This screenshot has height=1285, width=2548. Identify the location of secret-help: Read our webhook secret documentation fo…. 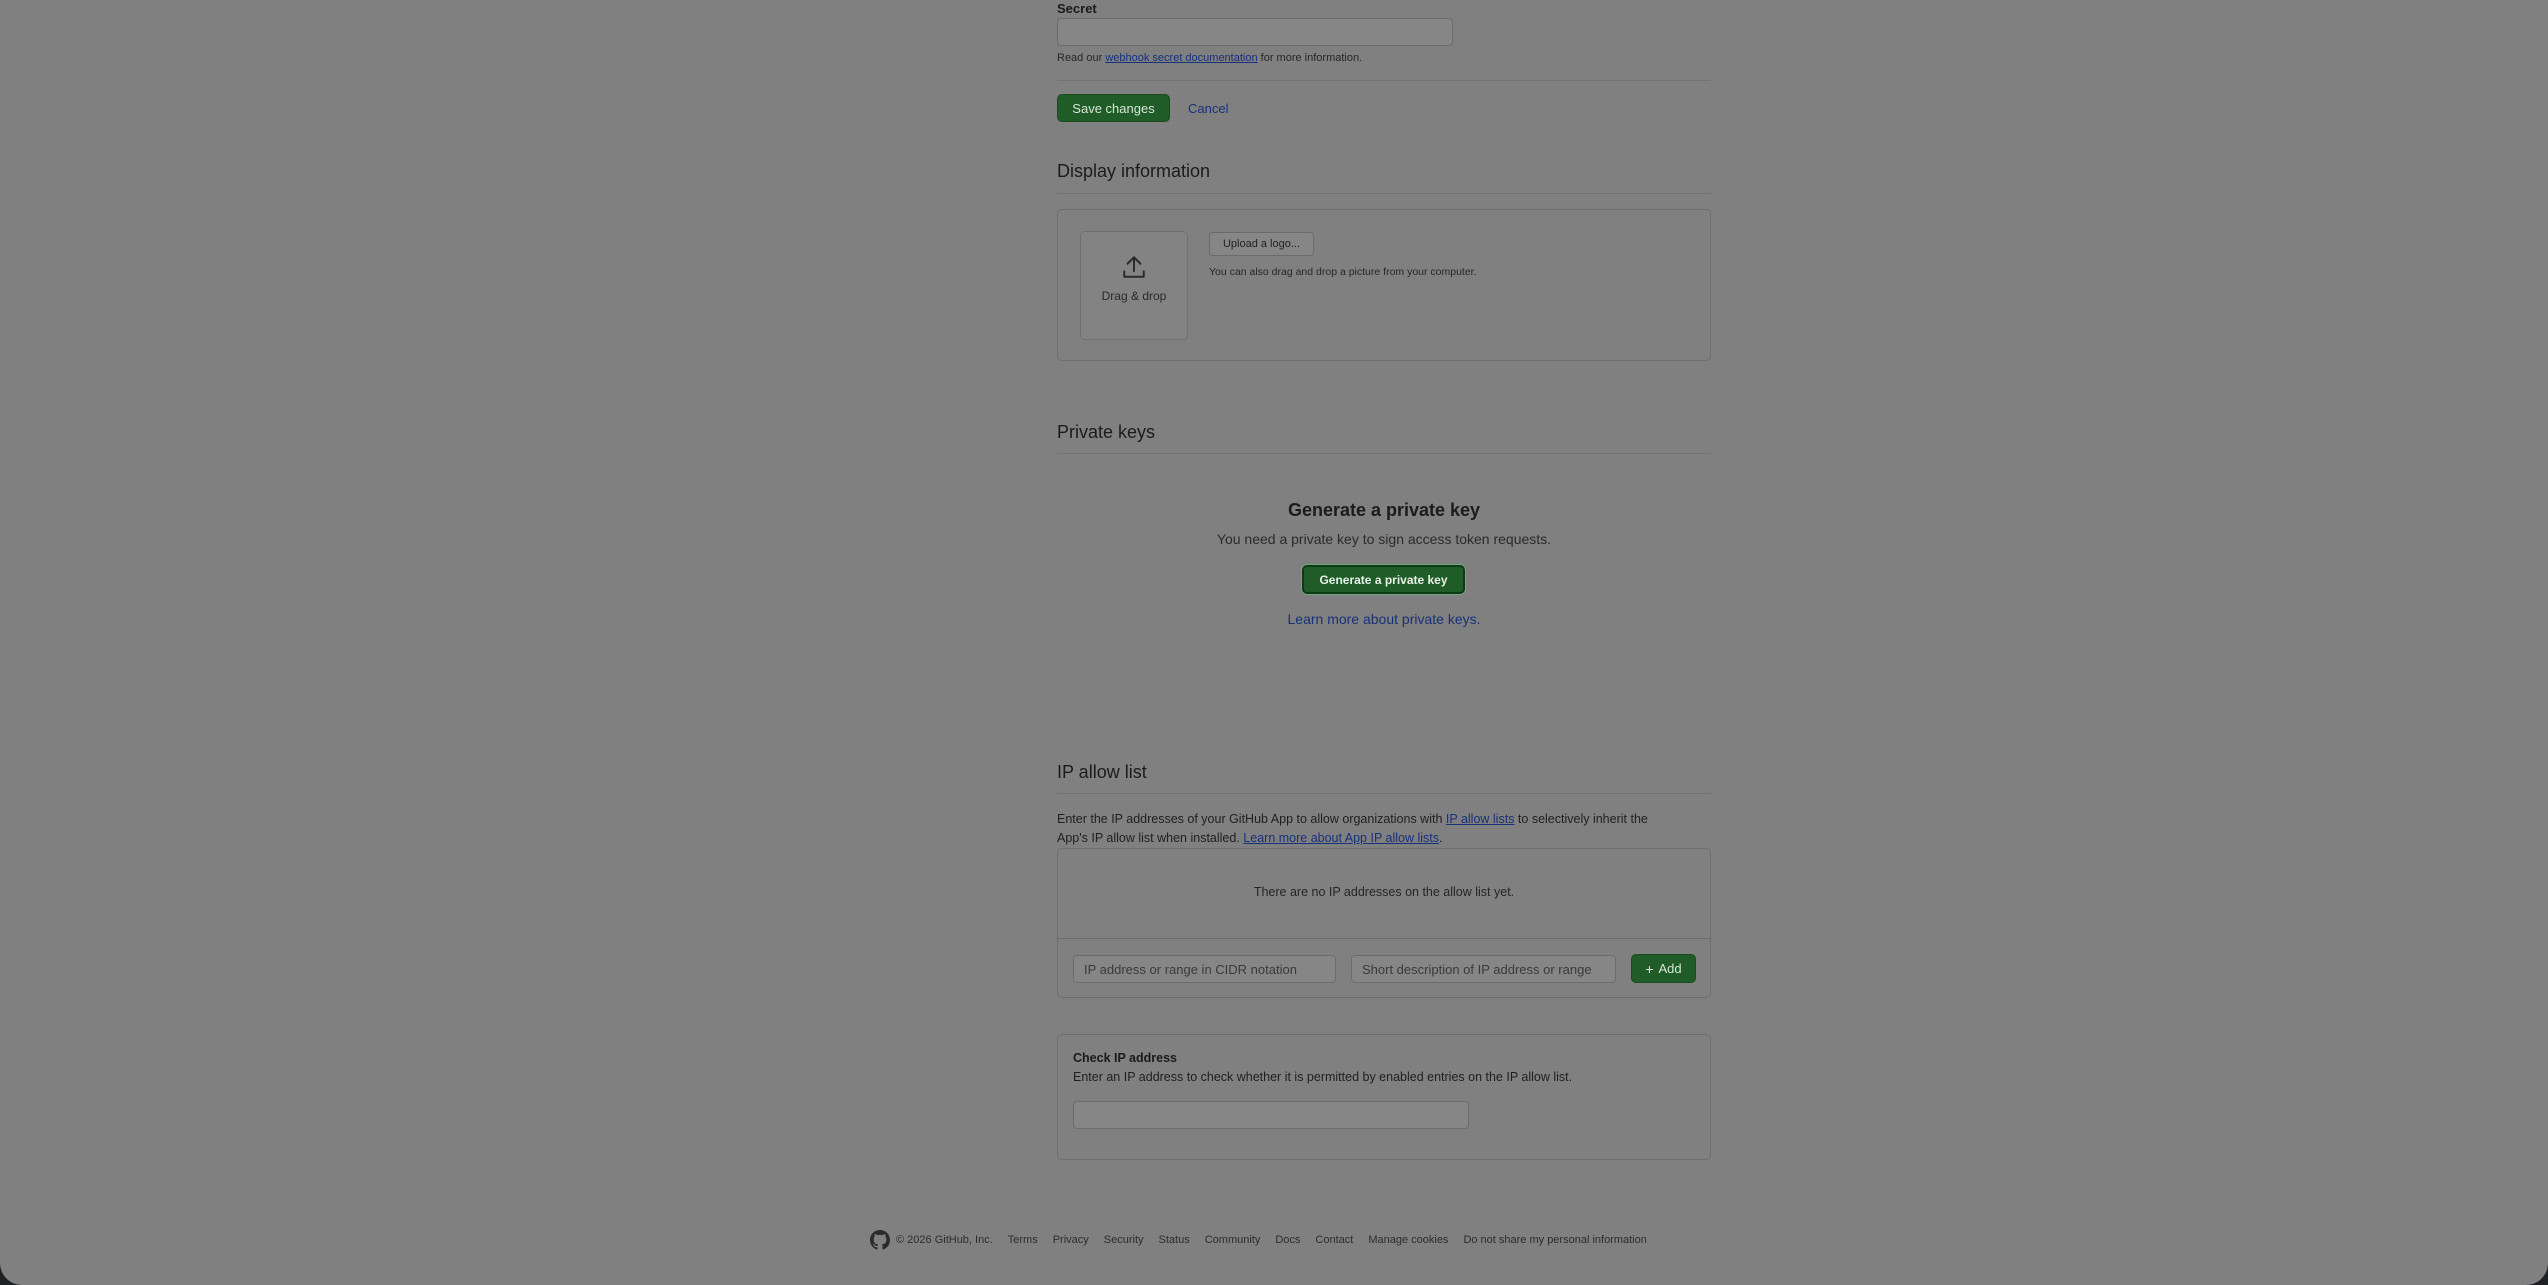
(1384, 58).